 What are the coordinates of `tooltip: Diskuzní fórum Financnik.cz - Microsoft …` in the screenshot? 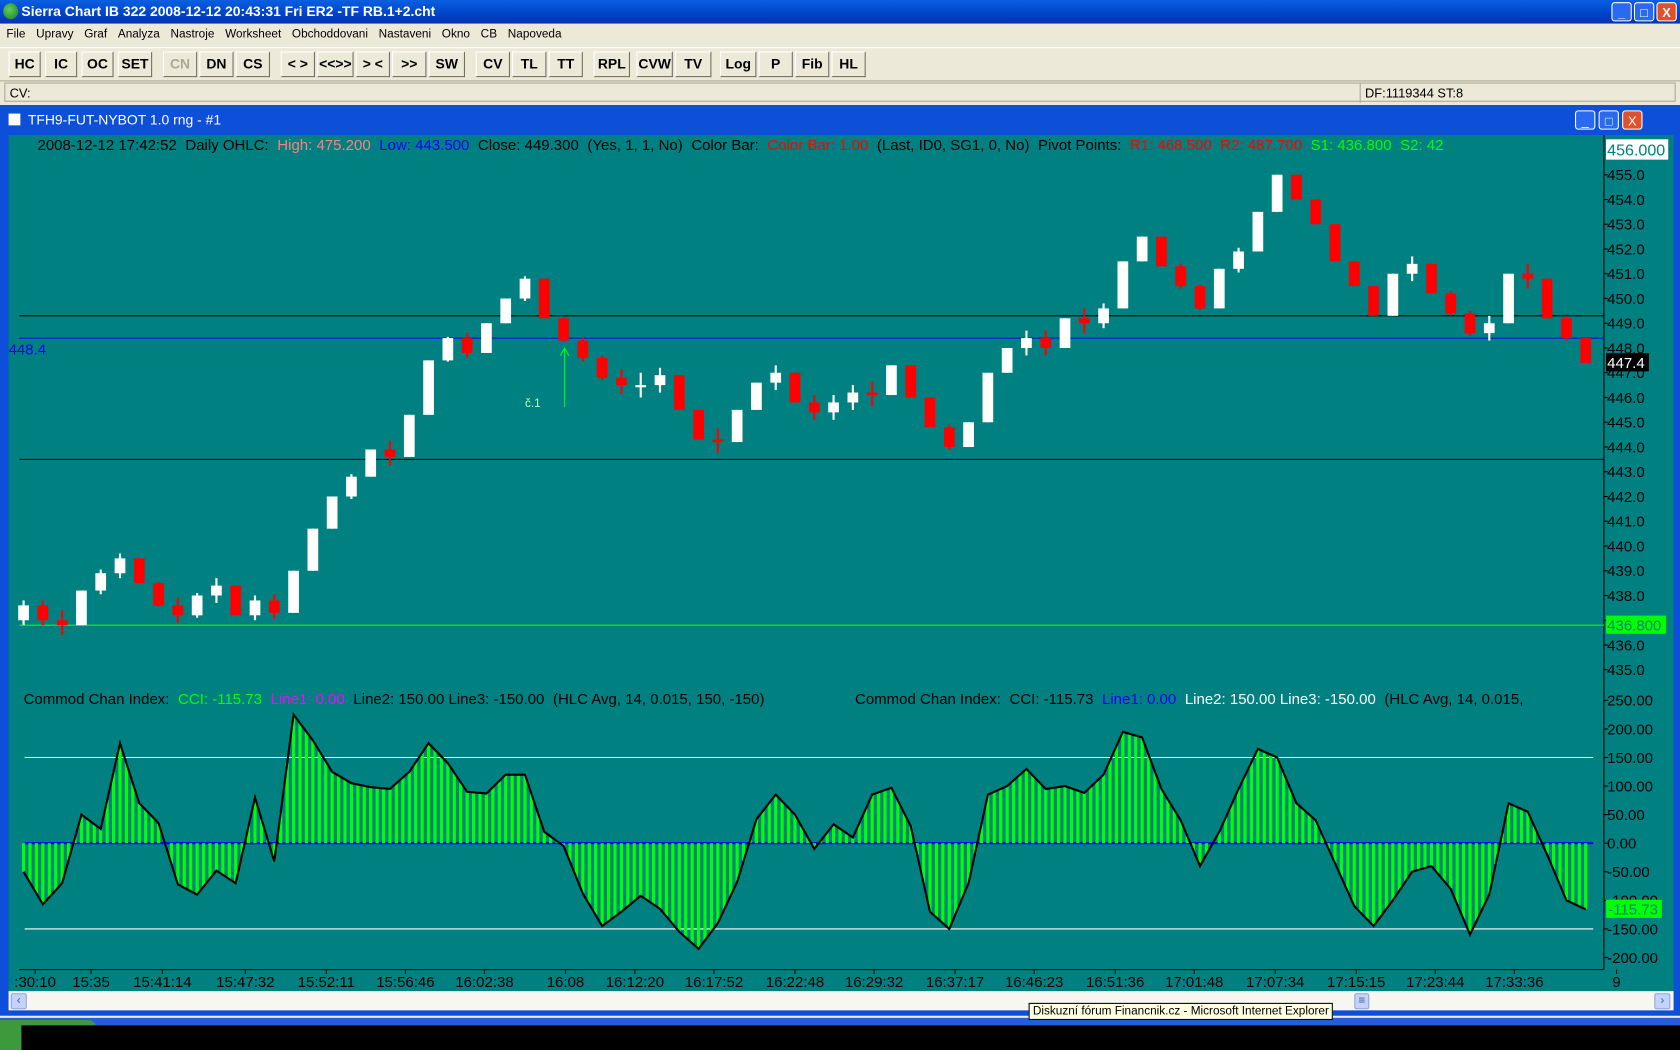 It's located at (1181, 1011).